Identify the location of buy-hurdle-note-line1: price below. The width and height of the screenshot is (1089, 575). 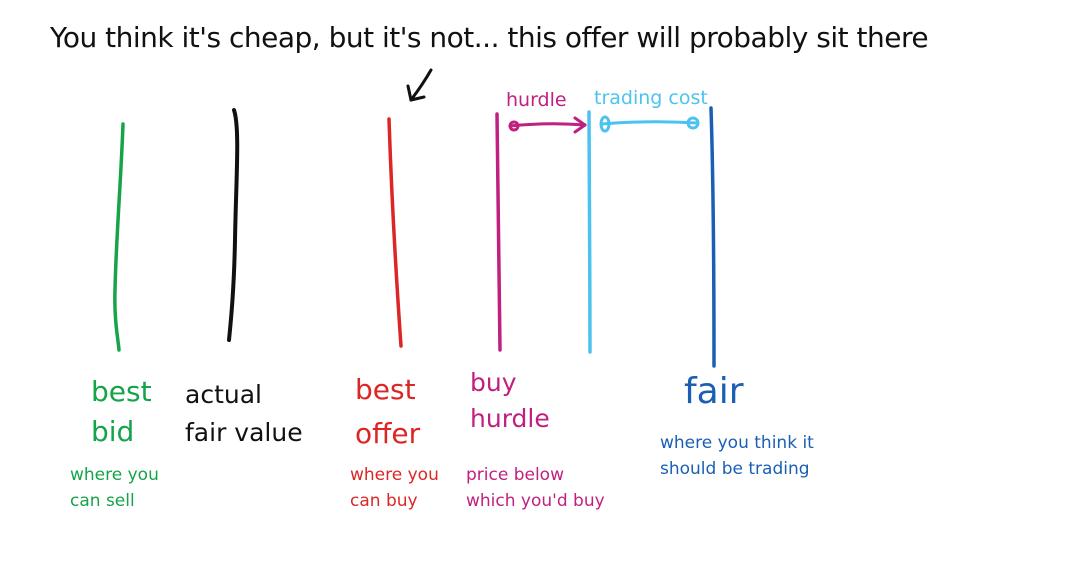
(515, 475).